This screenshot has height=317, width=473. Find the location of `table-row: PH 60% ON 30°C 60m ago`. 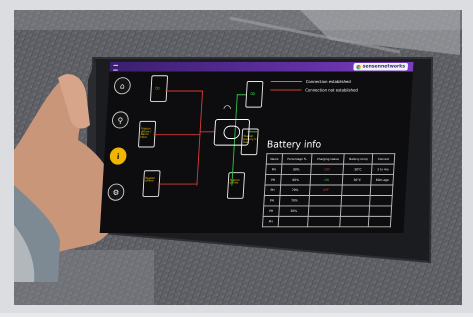

table-row: PH 60% ON 30°C 60m ago is located at coordinates (329, 180).